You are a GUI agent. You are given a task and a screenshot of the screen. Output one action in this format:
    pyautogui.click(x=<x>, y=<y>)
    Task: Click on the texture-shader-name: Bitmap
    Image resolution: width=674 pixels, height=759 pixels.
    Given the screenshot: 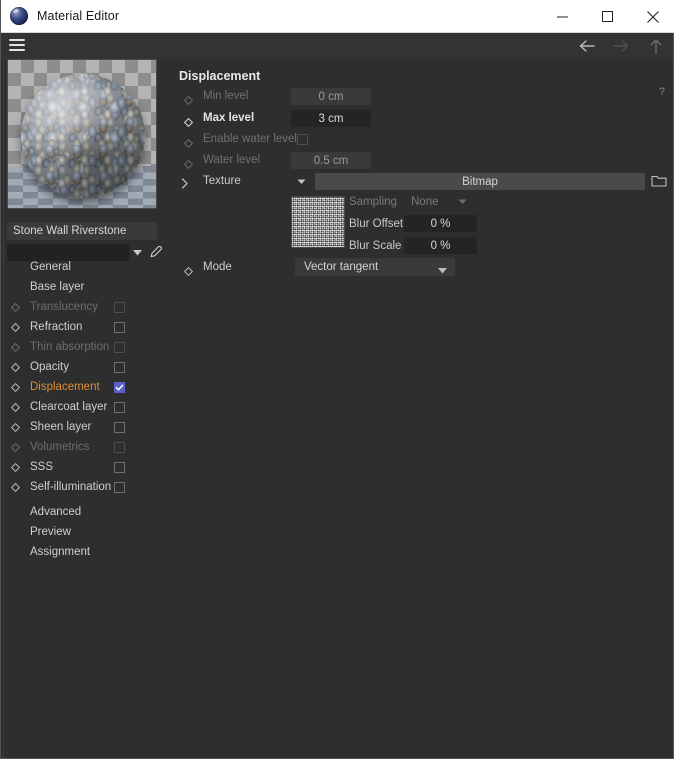 What is the action you would take?
    pyautogui.click(x=480, y=181)
    